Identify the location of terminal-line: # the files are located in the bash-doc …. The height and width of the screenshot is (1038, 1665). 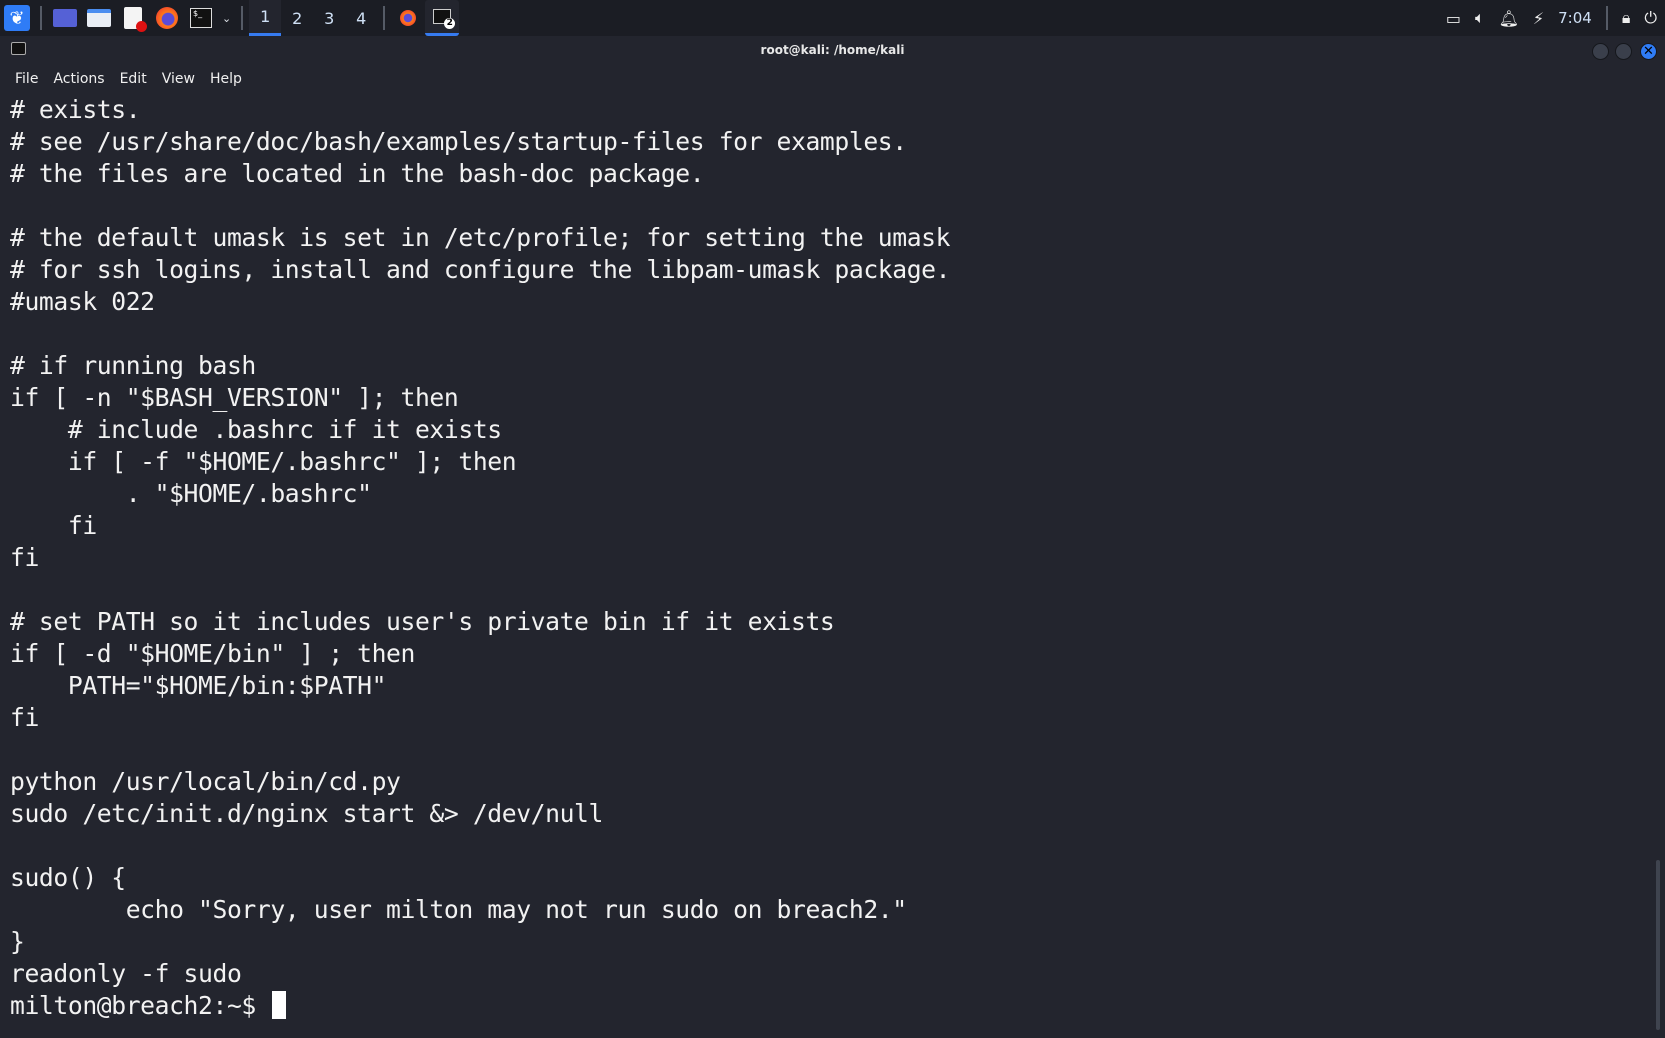
(357, 173).